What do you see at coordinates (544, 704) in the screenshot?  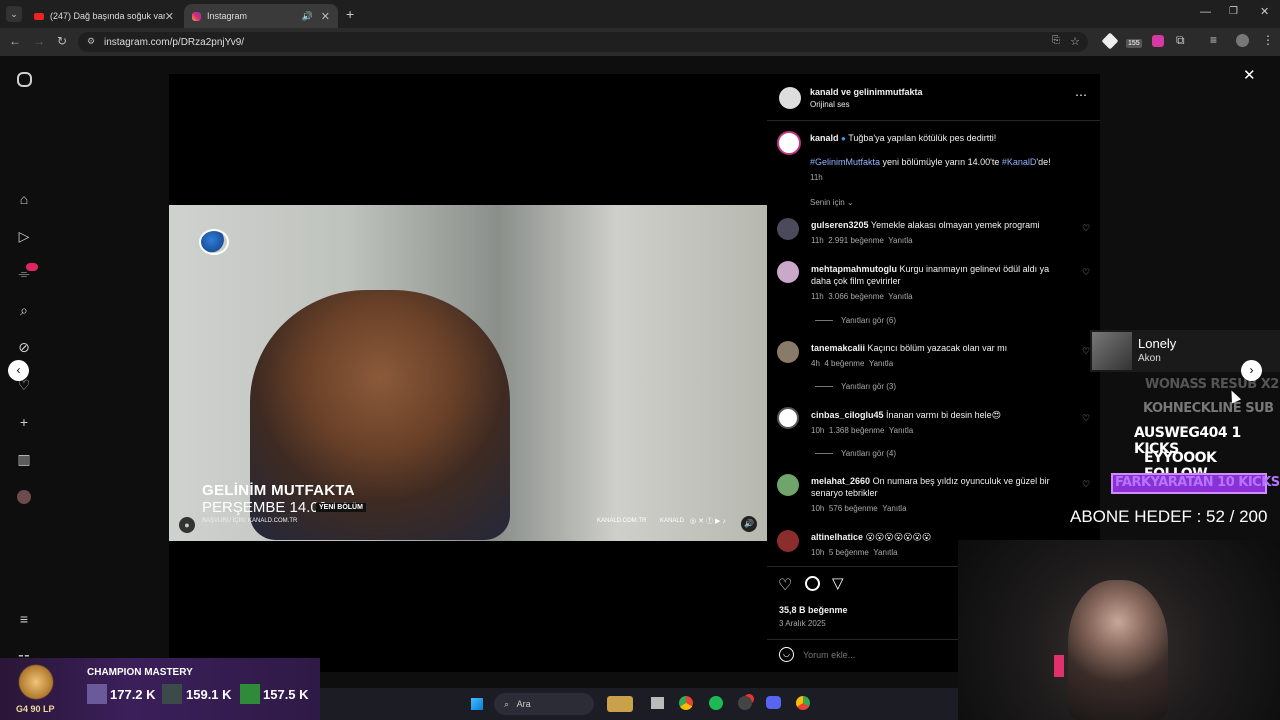 I see `taskbar-search: ⌕ Ara` at bounding box center [544, 704].